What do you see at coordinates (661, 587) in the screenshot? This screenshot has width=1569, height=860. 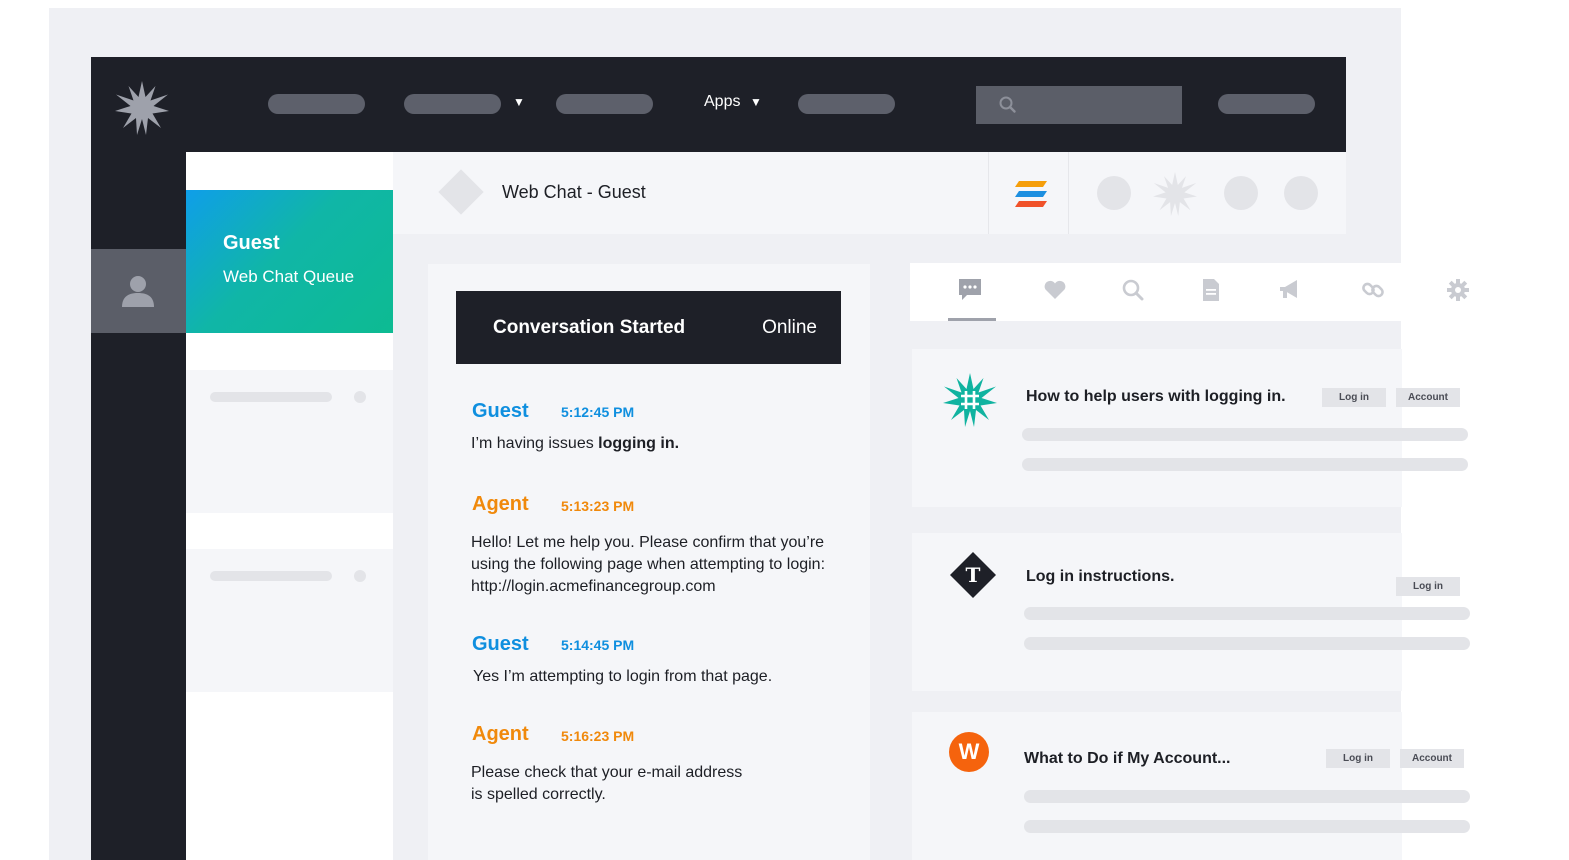 I see `message-link: http://login.acmefinancegroup.com` at bounding box center [661, 587].